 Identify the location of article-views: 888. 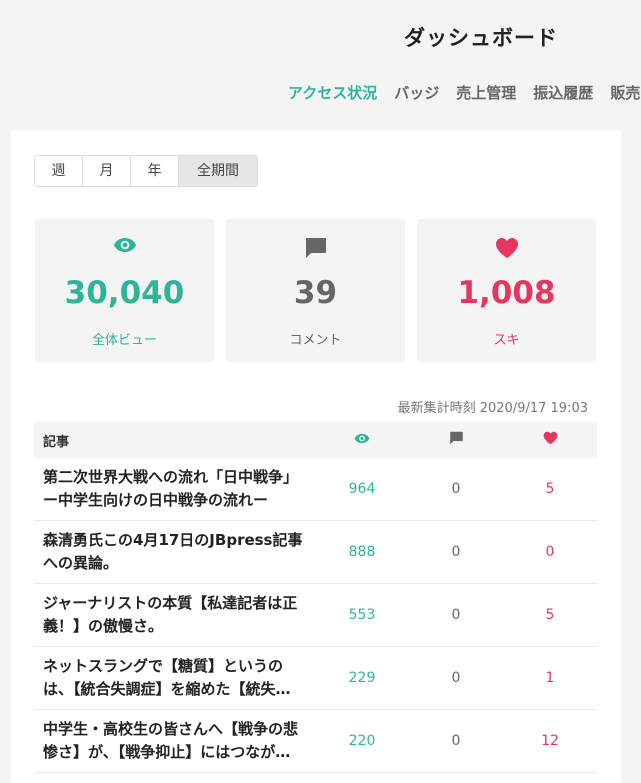
(362, 552).